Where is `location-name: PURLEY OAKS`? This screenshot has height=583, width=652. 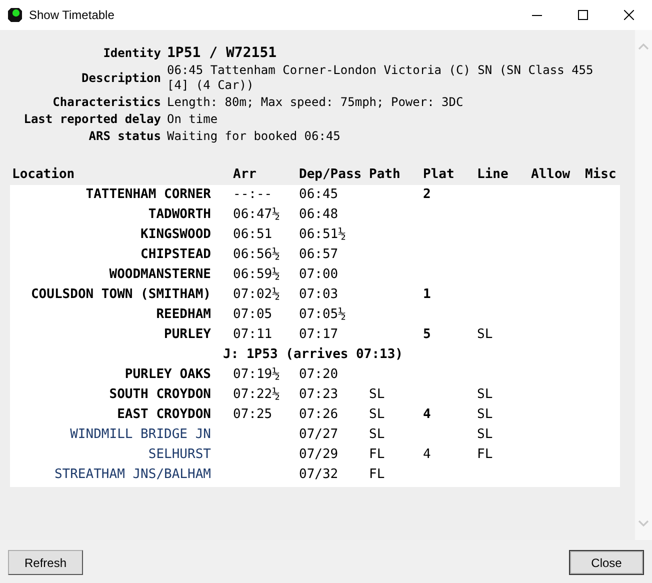 location-name: PURLEY OAKS is located at coordinates (167, 374).